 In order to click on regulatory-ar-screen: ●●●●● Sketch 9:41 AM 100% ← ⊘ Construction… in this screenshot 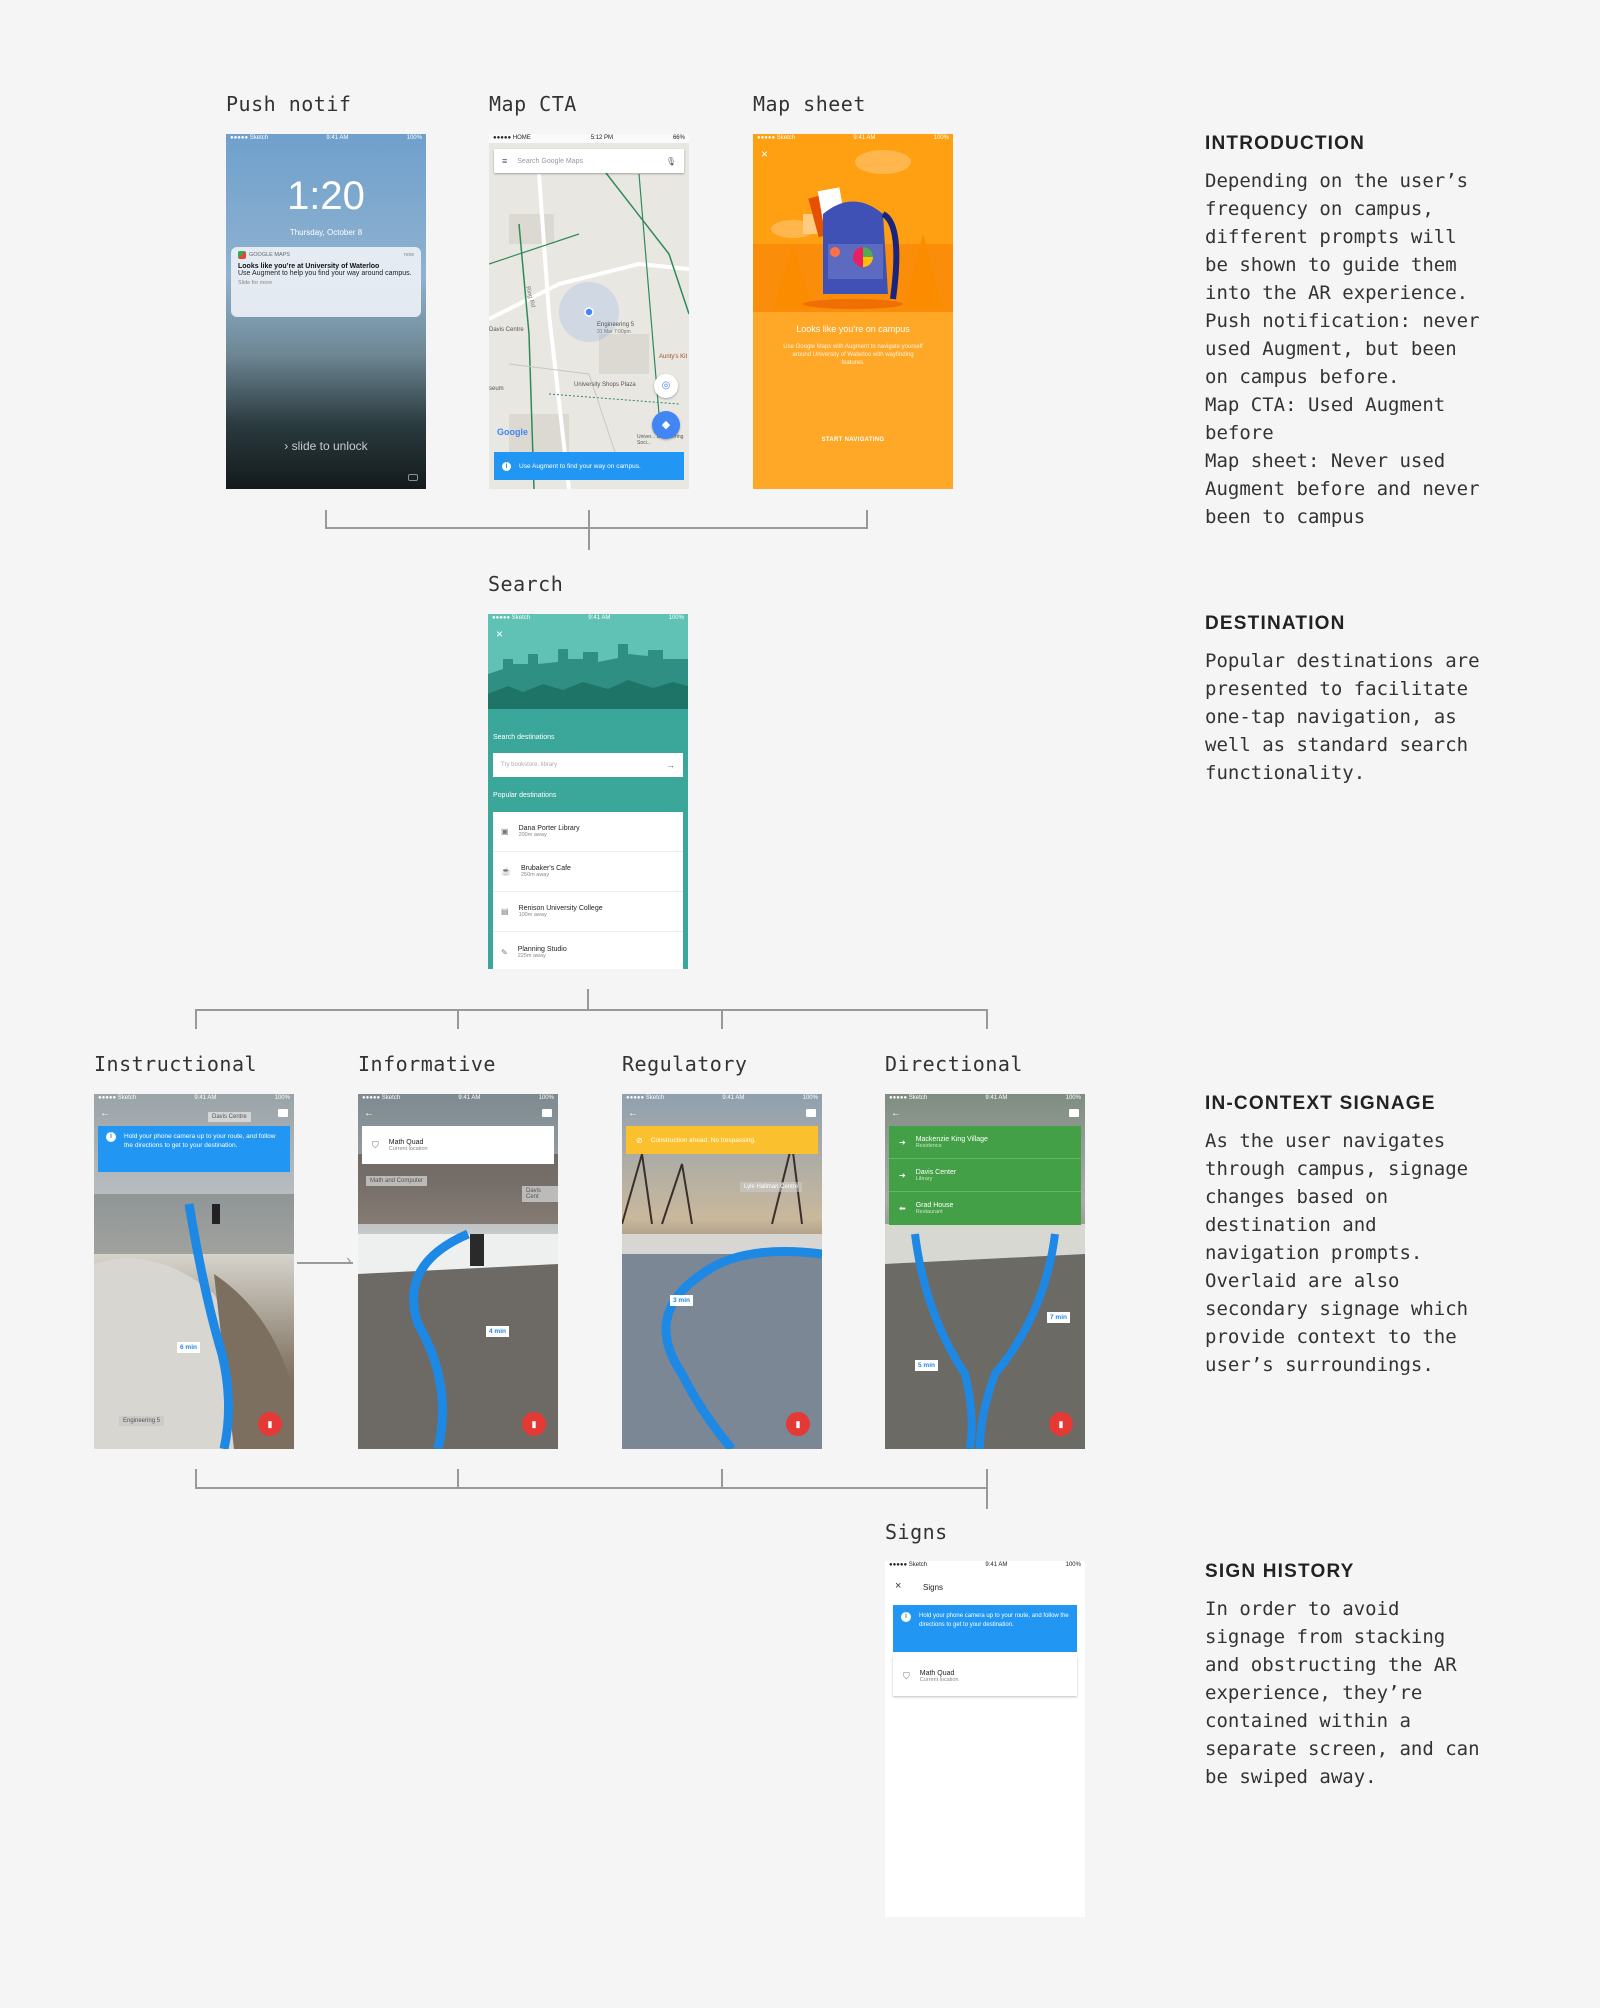, I will do `click(722, 1271)`.